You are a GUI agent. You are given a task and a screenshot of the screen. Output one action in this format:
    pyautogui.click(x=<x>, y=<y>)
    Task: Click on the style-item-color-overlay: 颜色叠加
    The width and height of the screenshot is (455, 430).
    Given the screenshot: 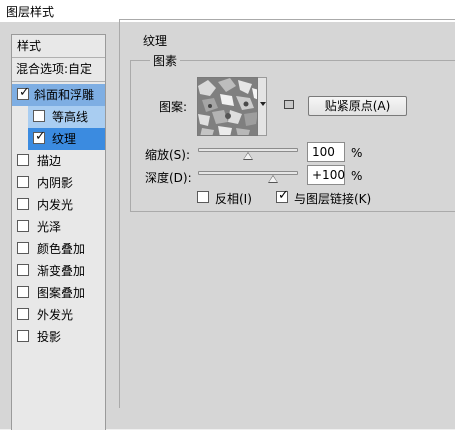 What is the action you would take?
    pyautogui.click(x=58, y=249)
    